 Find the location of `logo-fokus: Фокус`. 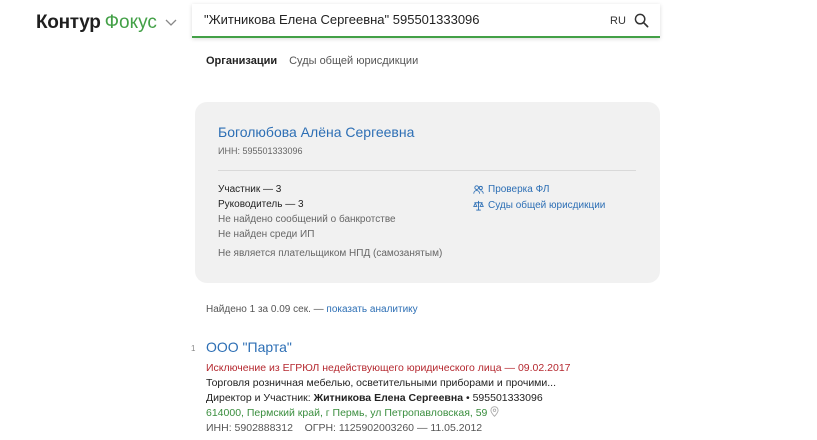

logo-fokus: Фокус is located at coordinates (130, 22).